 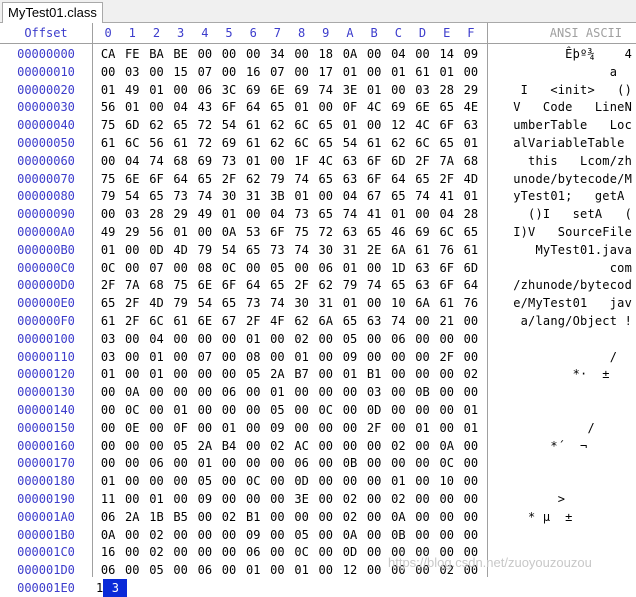 What do you see at coordinates (132, 54) in the screenshot?
I see `hex-byte: FE` at bounding box center [132, 54].